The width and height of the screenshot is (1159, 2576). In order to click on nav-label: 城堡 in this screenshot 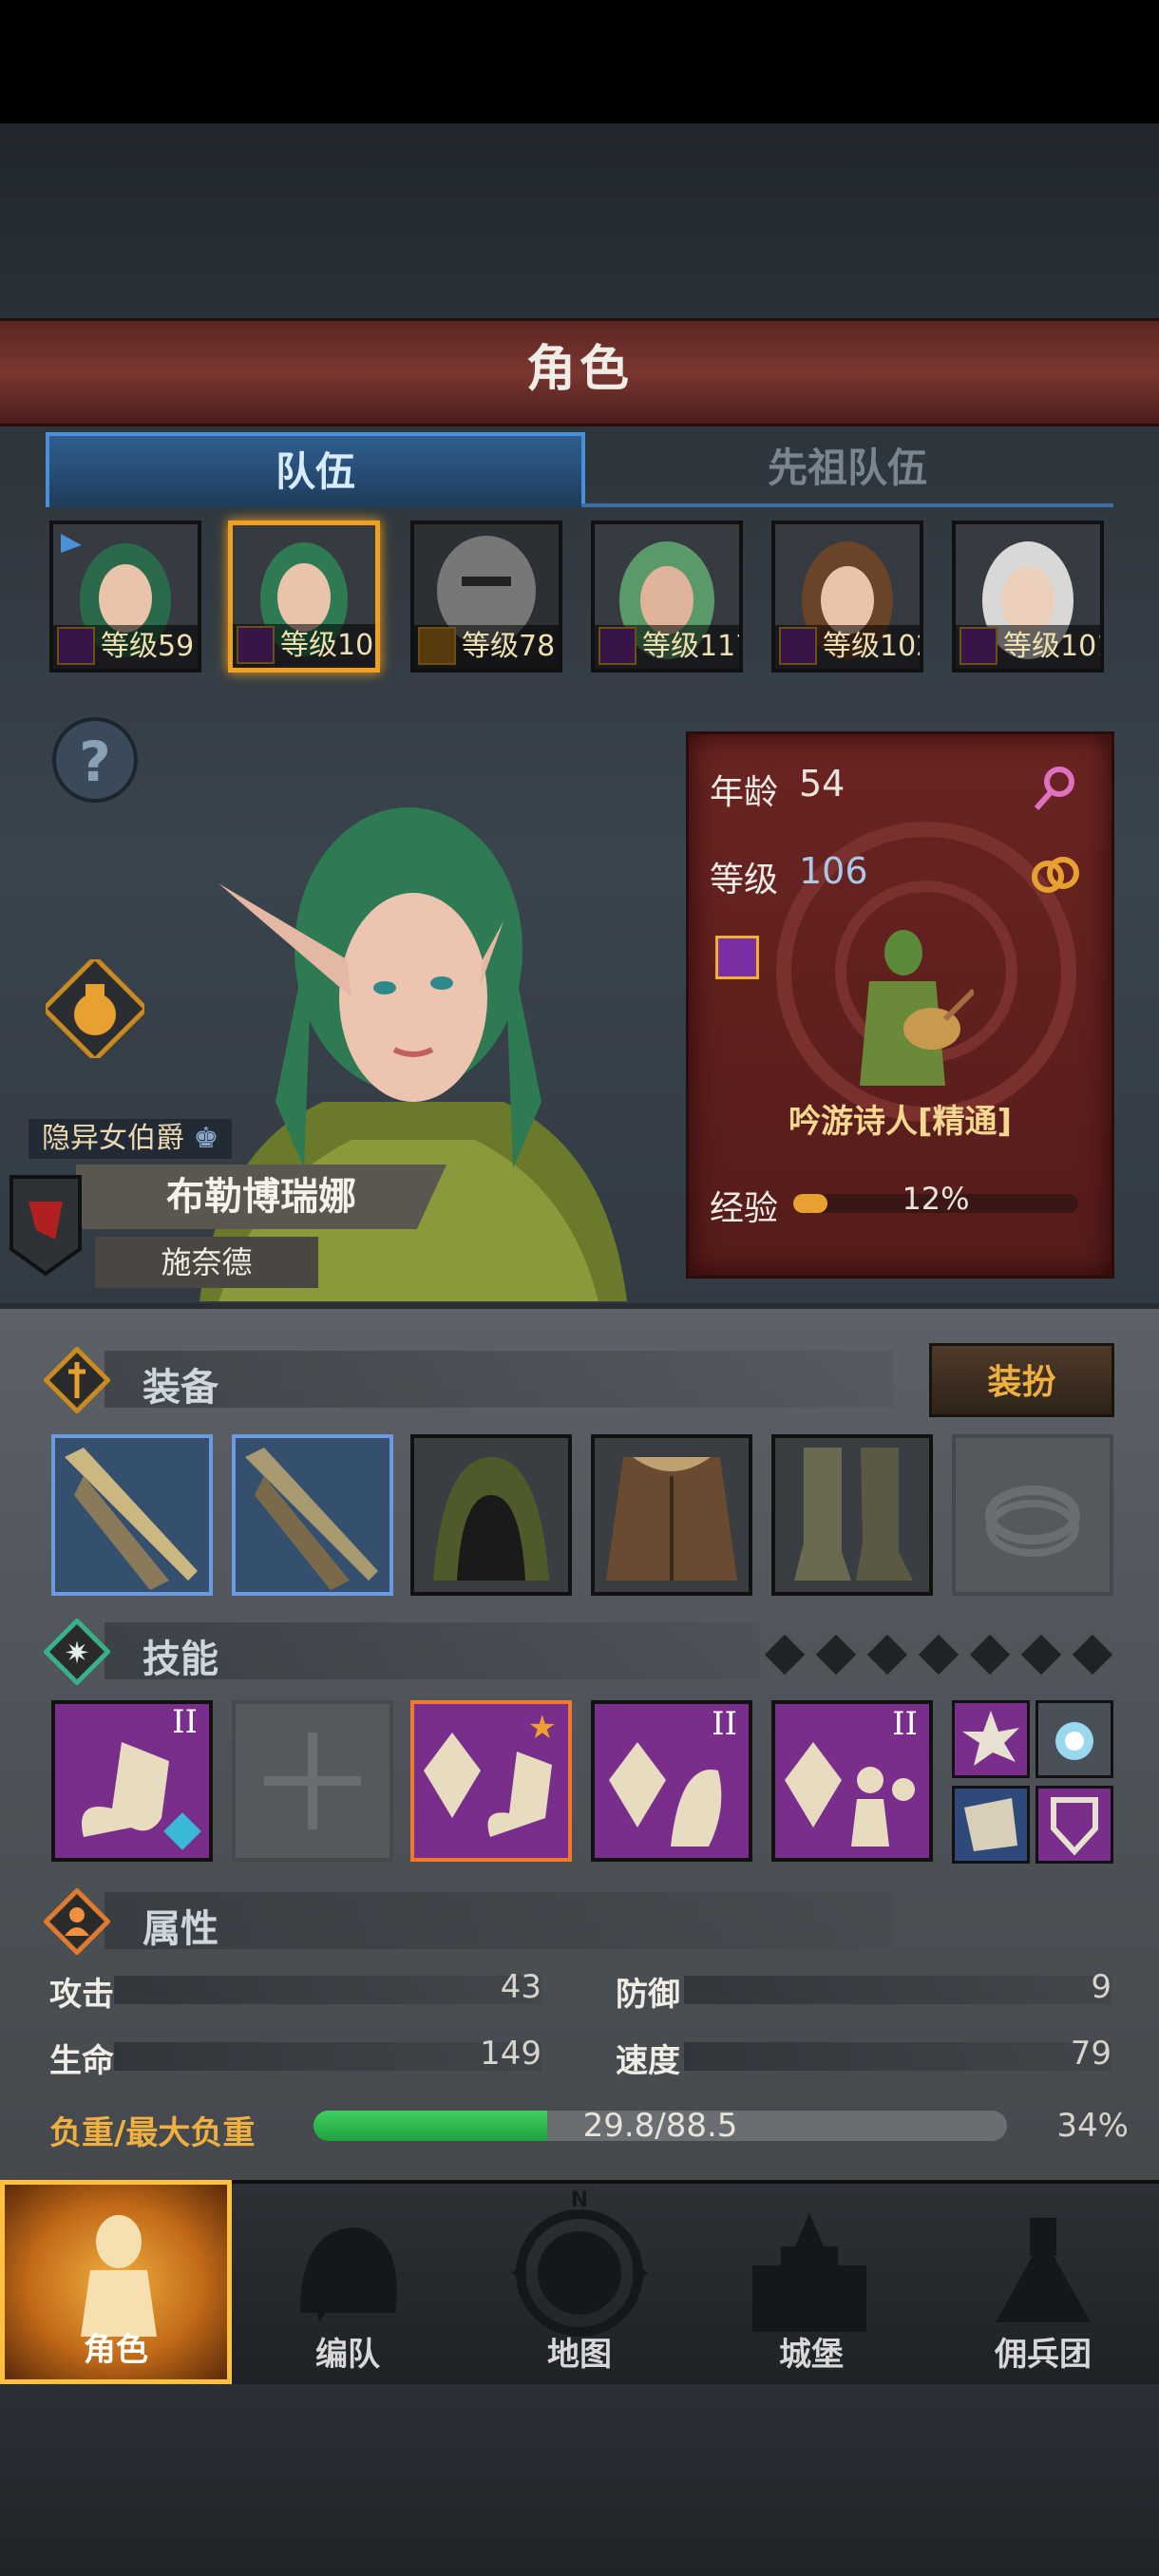, I will do `click(811, 2355)`.